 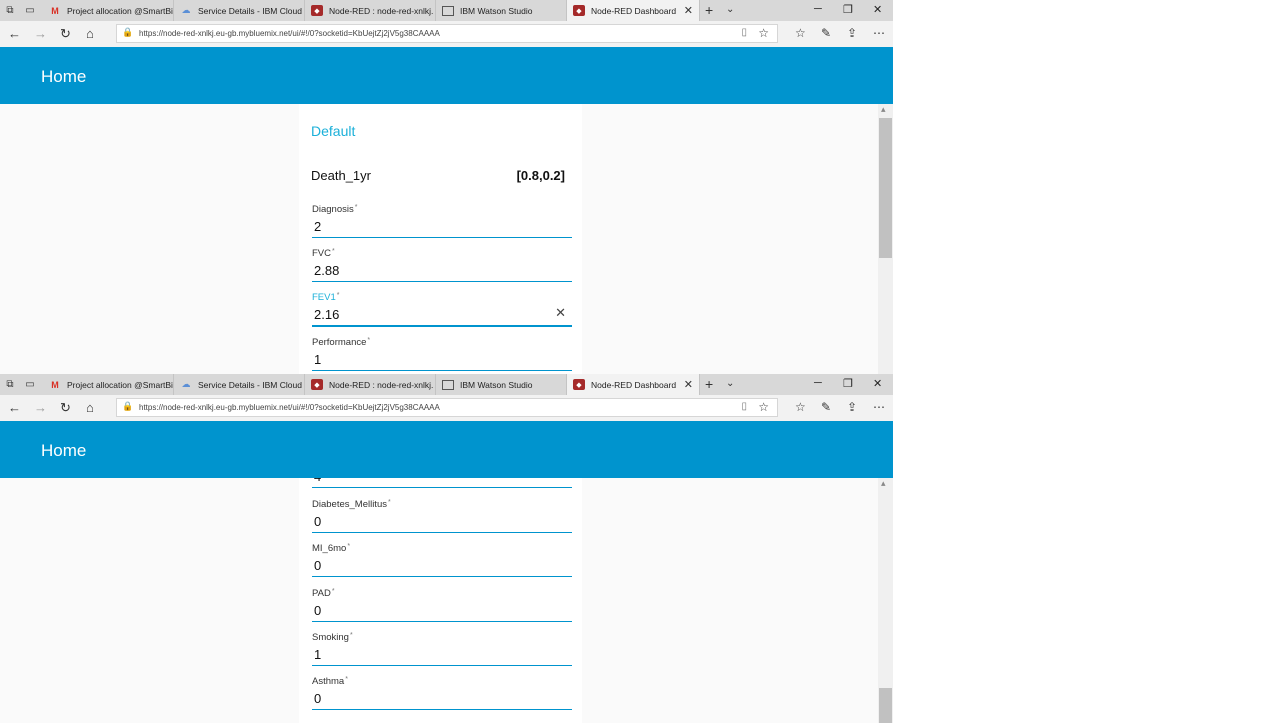 I want to click on tab-label: Service Details - IBM Cloud, so click(x=250, y=384).